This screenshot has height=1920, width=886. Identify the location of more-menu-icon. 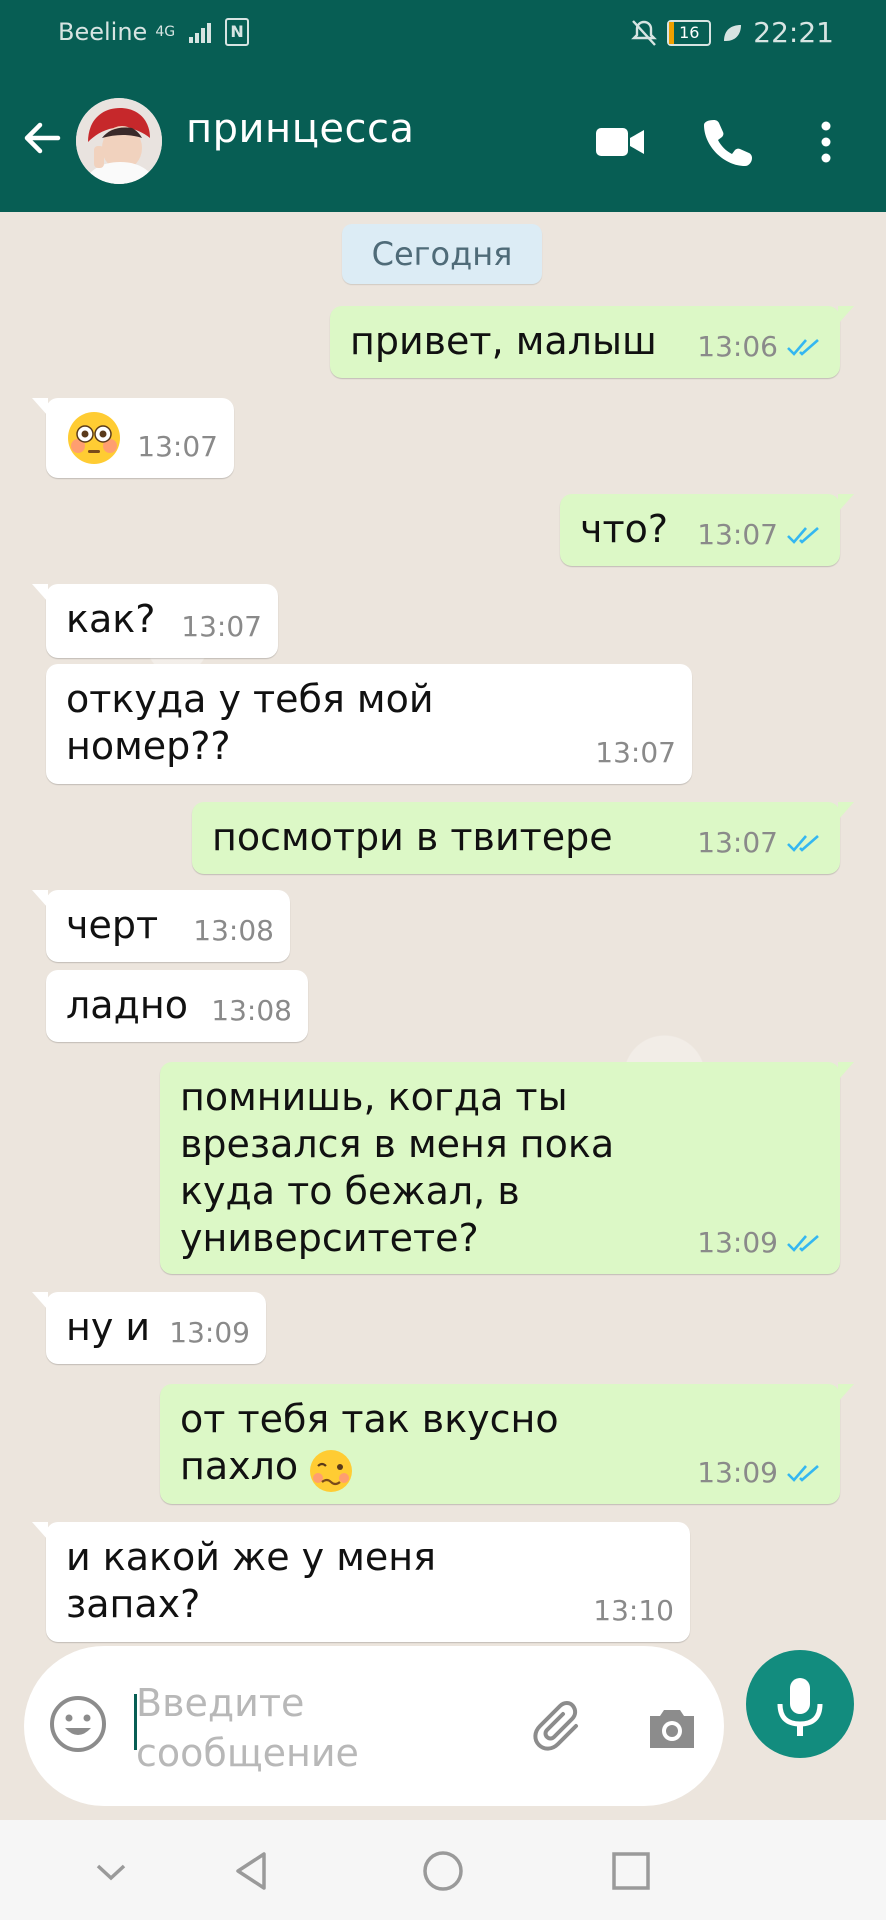
(826, 142).